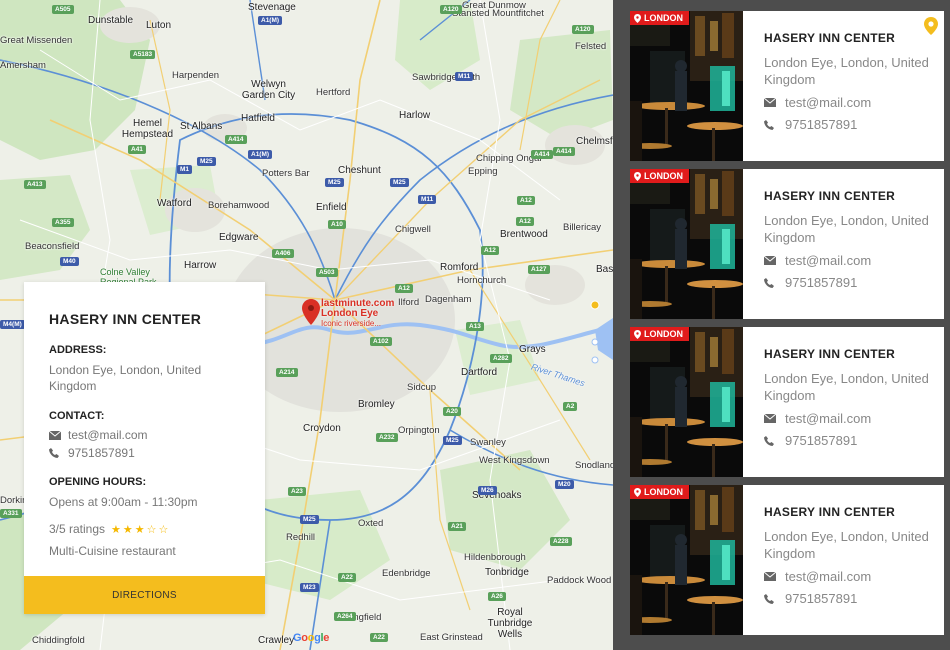  What do you see at coordinates (108, 435) in the screenshot?
I see `contact-email: test@mail.com` at bounding box center [108, 435].